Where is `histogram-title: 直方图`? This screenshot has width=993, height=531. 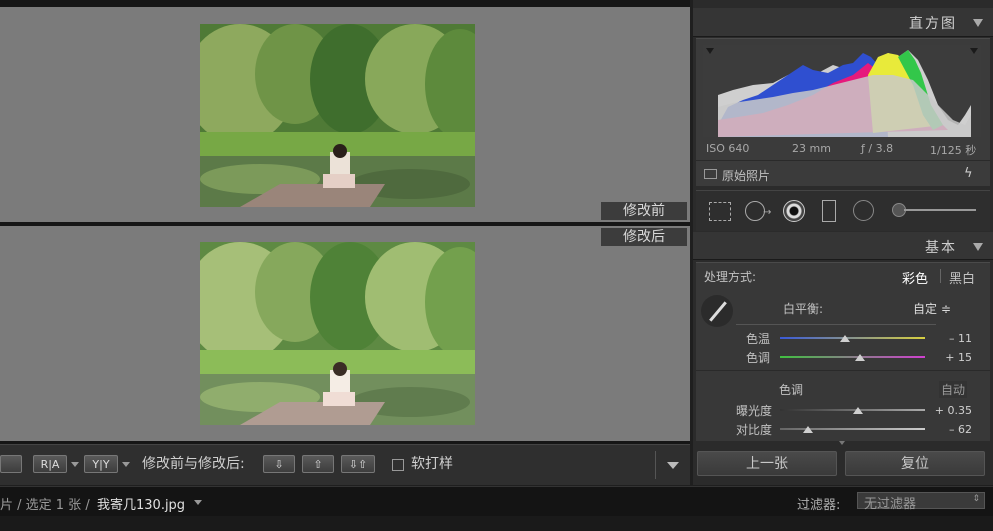 histogram-title: 直方图 is located at coordinates (933, 24).